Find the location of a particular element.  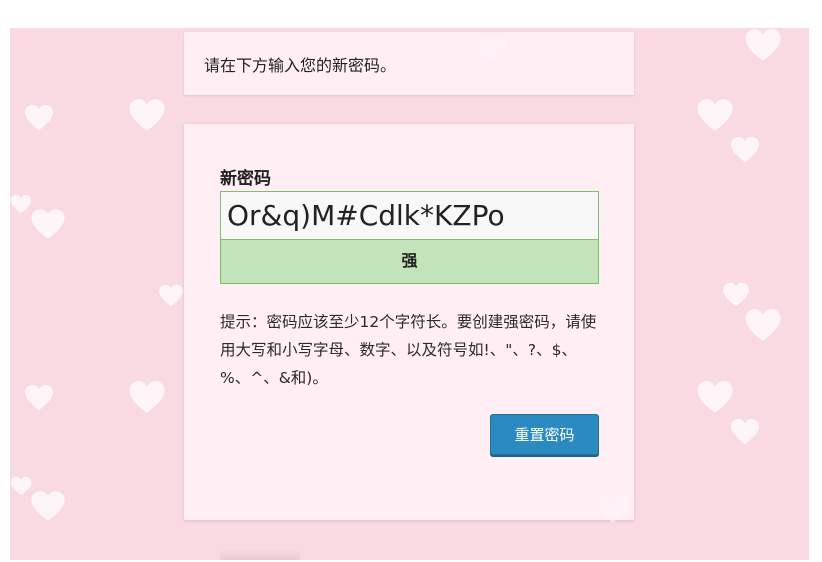

password-strength-meter: 强 is located at coordinates (409, 262).